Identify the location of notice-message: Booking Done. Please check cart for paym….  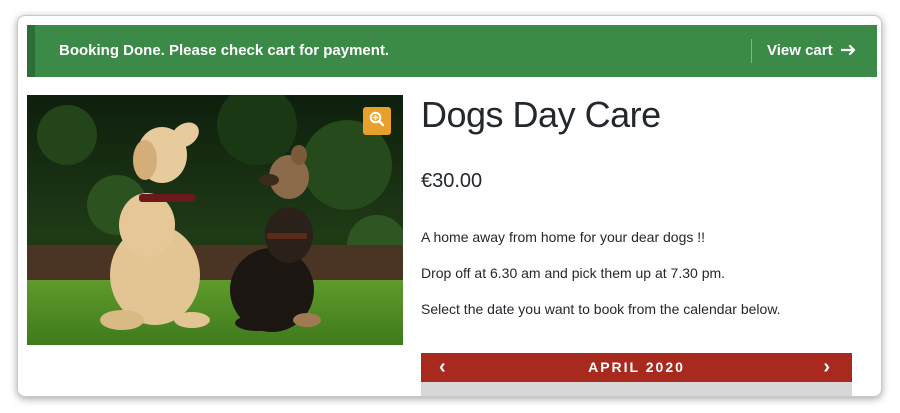
(224, 50).